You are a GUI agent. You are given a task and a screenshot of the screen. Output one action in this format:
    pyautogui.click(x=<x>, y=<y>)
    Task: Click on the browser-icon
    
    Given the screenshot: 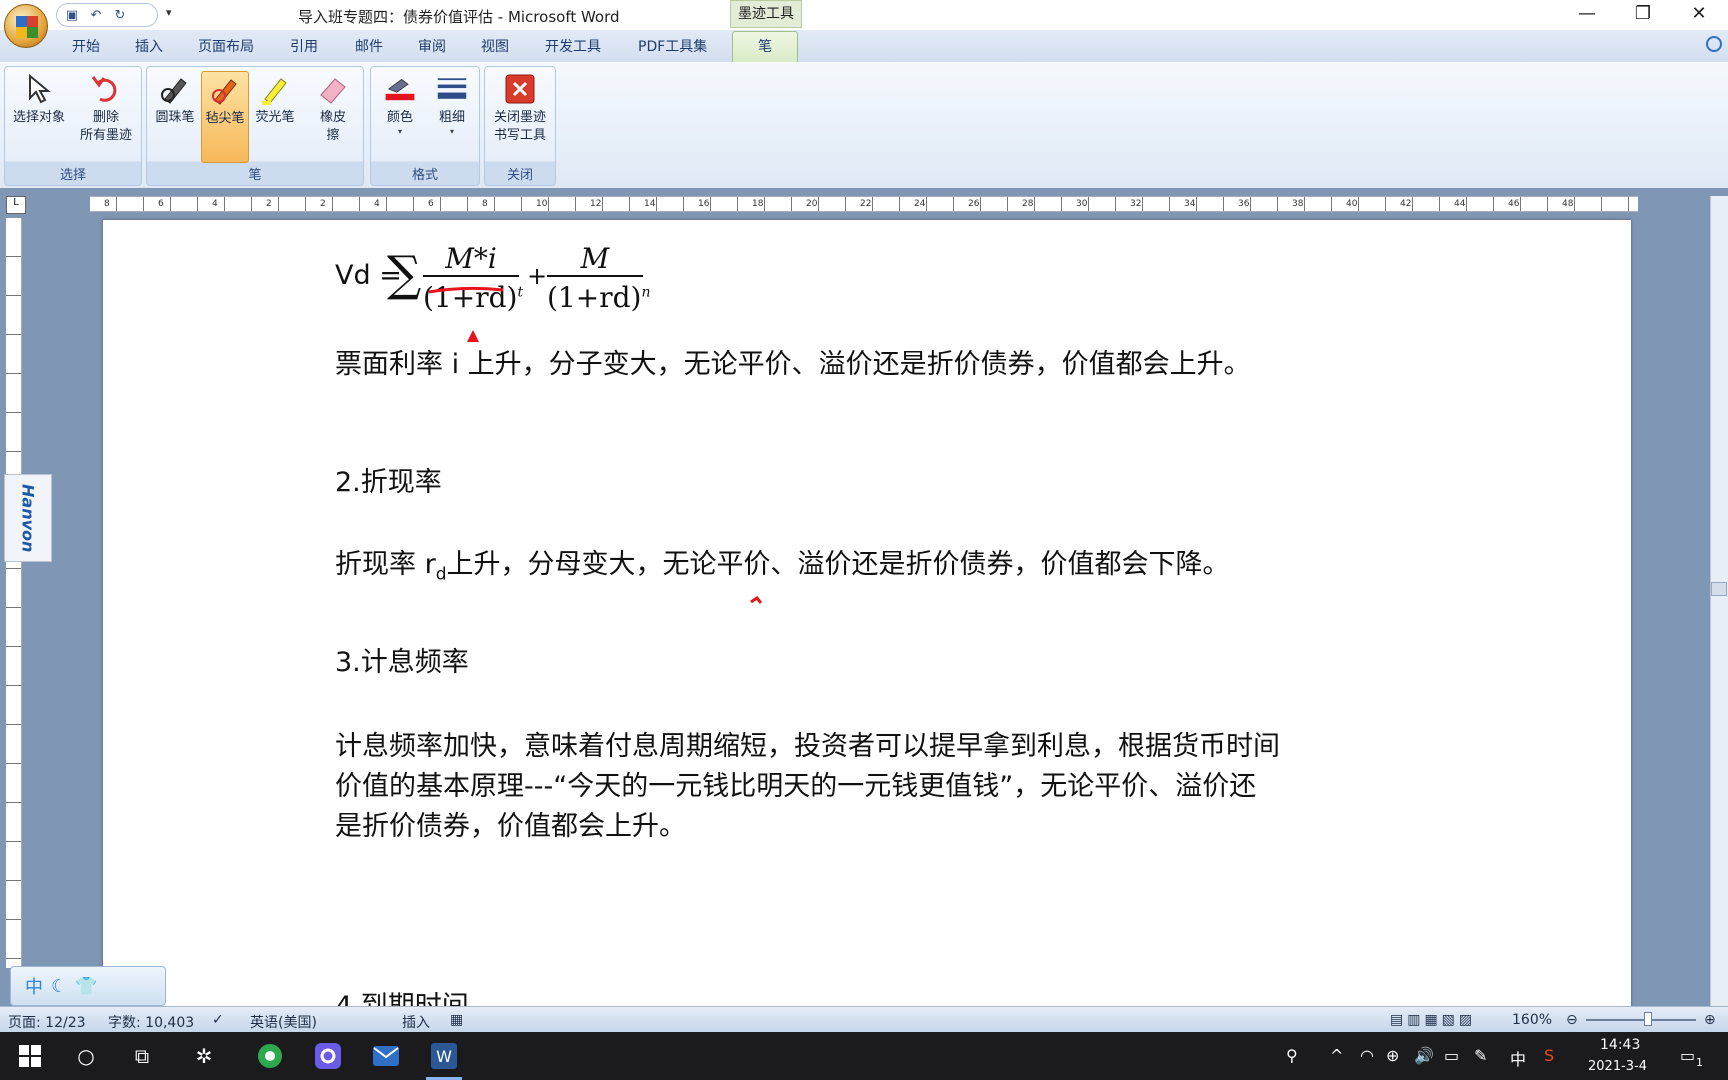 What is the action you would take?
    pyautogui.click(x=270, y=1056)
    